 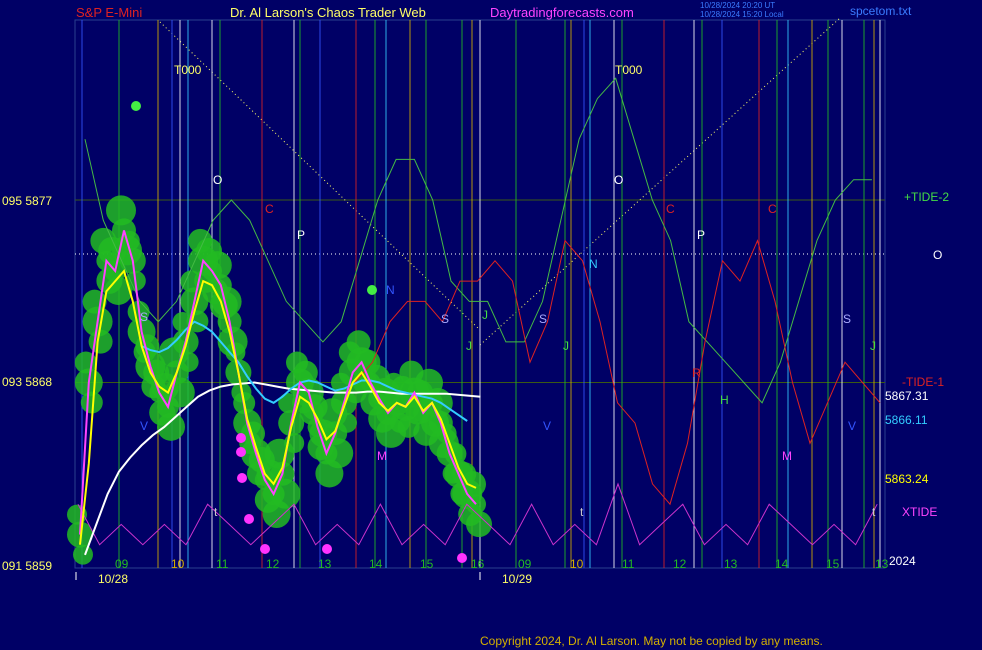 What do you see at coordinates (772, 209) in the screenshot?
I see `annotation-6: C` at bounding box center [772, 209].